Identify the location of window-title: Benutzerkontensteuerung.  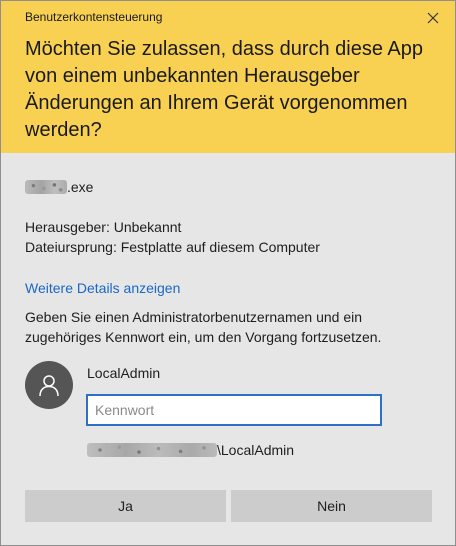
(94, 17).